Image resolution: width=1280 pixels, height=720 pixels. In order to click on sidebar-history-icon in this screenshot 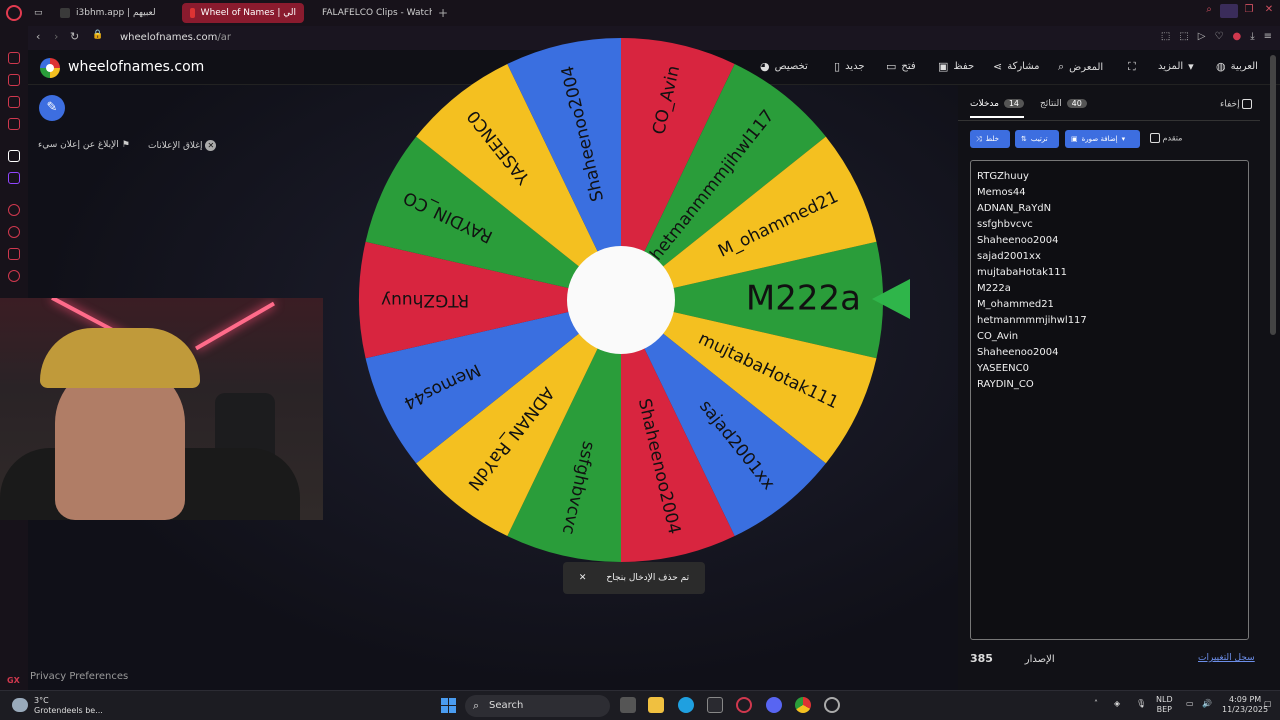, I will do `click(14, 232)`.